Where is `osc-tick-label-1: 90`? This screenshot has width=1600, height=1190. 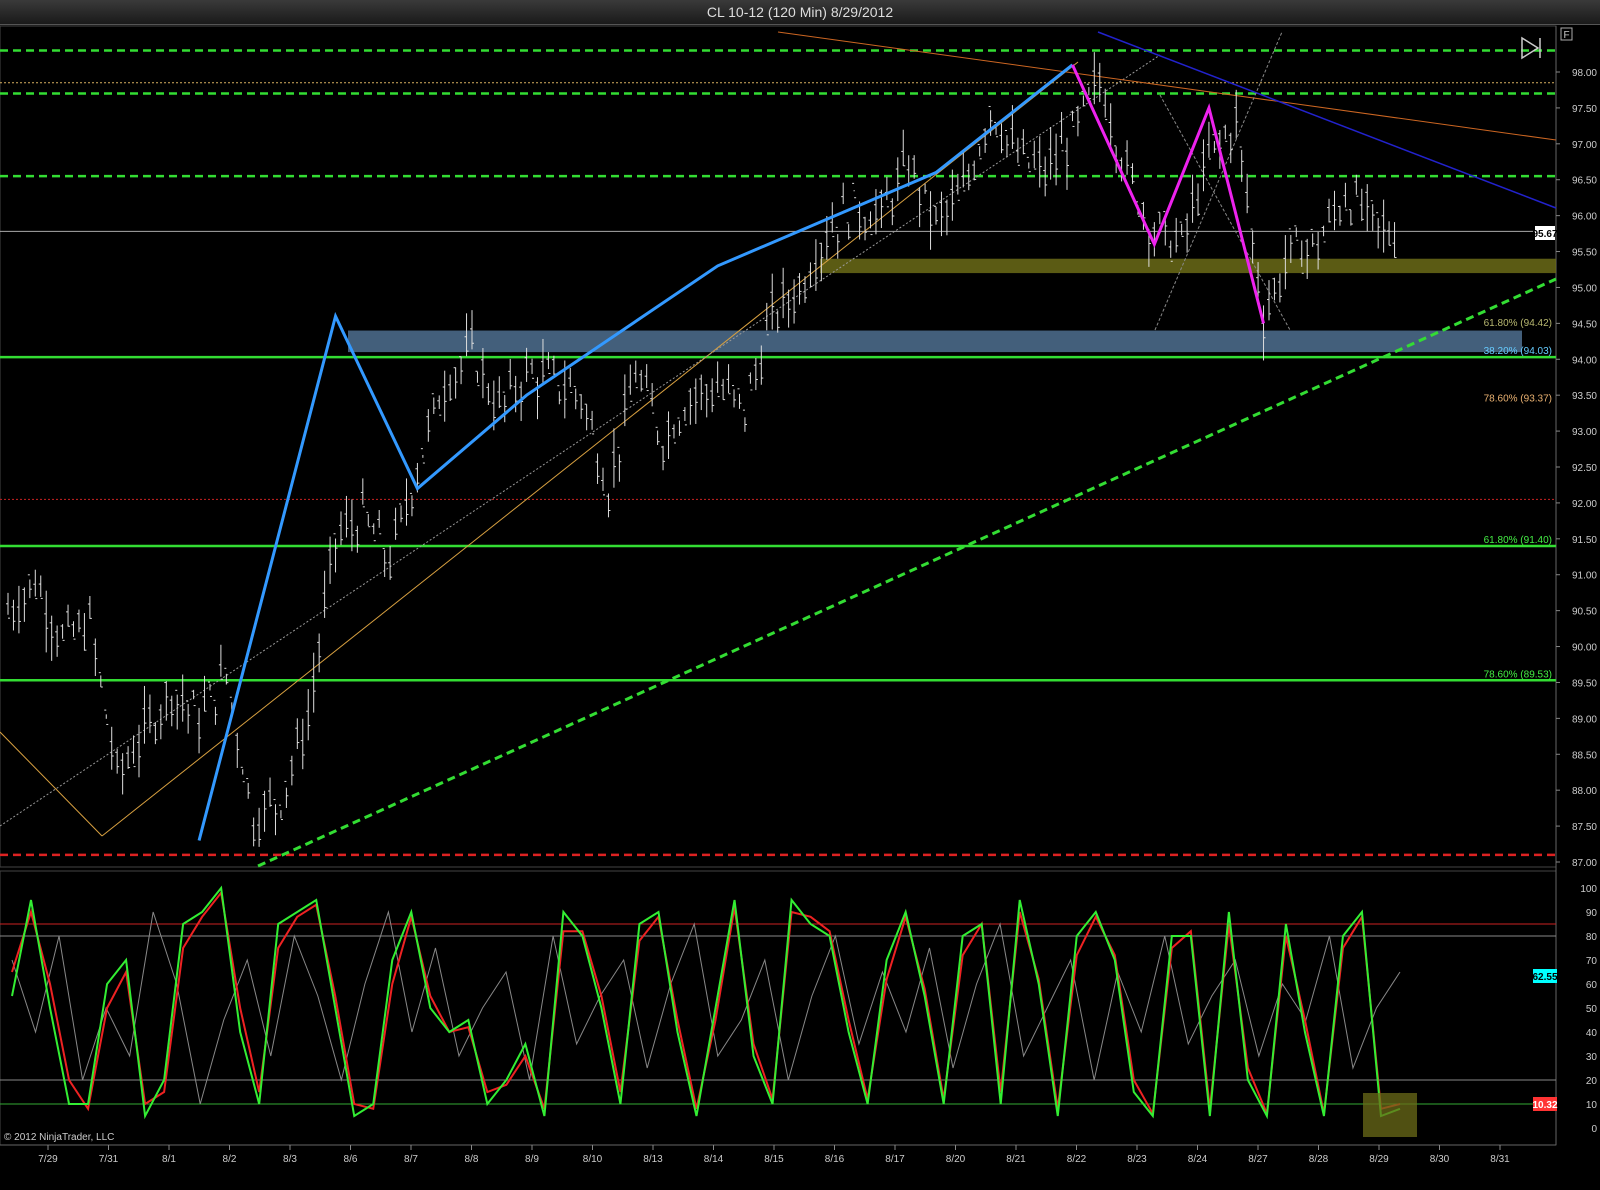
osc-tick-label-1: 90 is located at coordinates (1592, 913).